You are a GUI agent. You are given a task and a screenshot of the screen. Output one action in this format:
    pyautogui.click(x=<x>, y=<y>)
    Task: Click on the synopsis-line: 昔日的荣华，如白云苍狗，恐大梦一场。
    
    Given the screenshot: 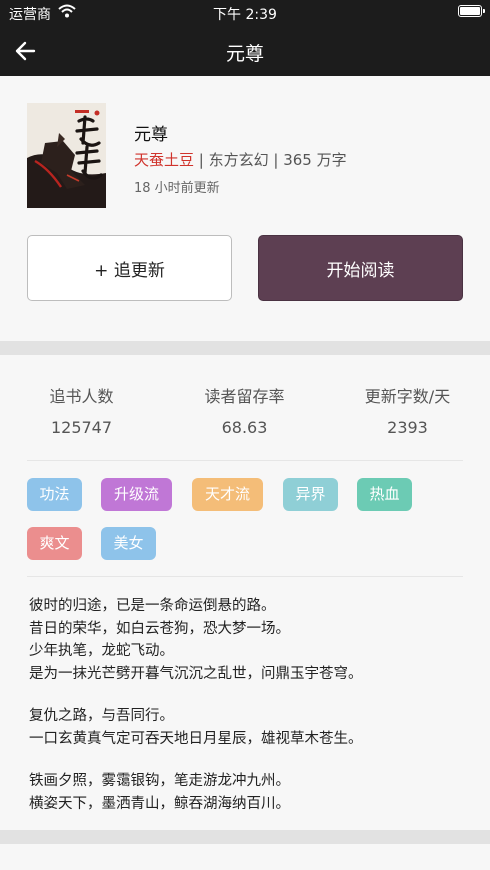 What is the action you would take?
    pyautogui.click(x=159, y=628)
    